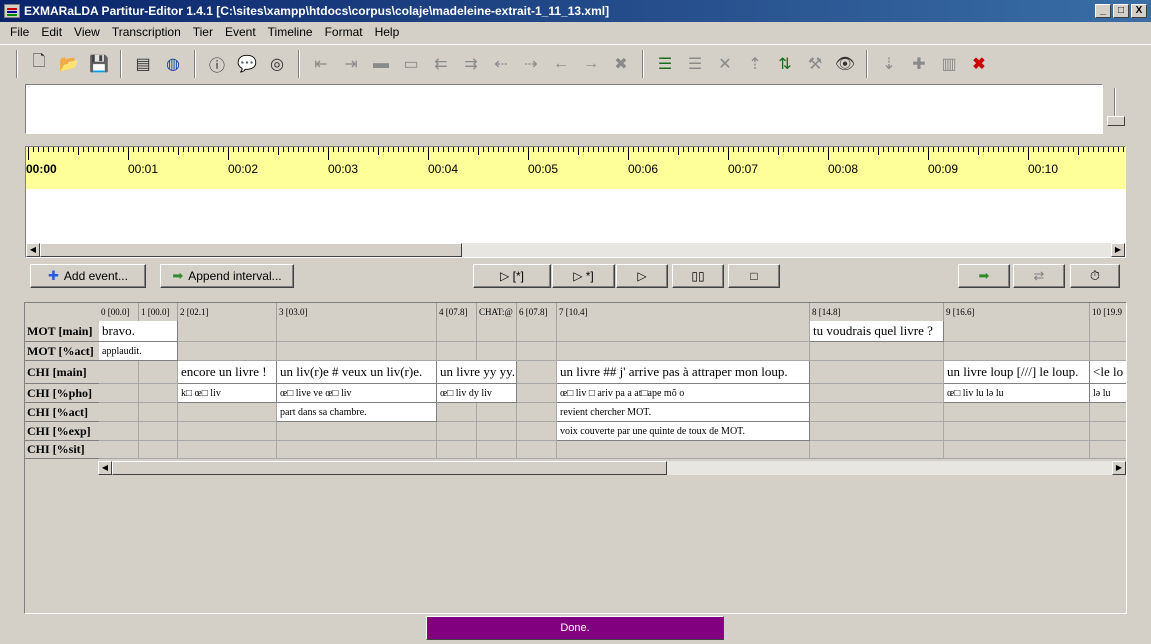  I want to click on scroll-left-arrow-icon: ◀, so click(105, 468).